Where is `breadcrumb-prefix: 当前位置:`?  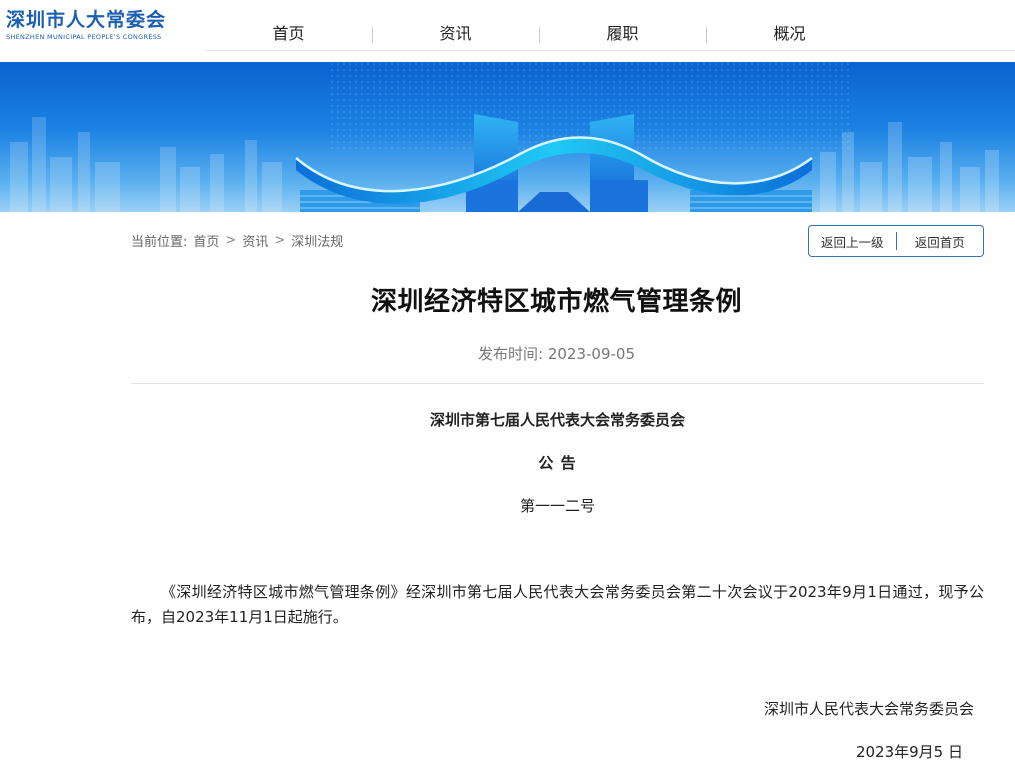
breadcrumb-prefix: 当前位置: is located at coordinates (159, 242).